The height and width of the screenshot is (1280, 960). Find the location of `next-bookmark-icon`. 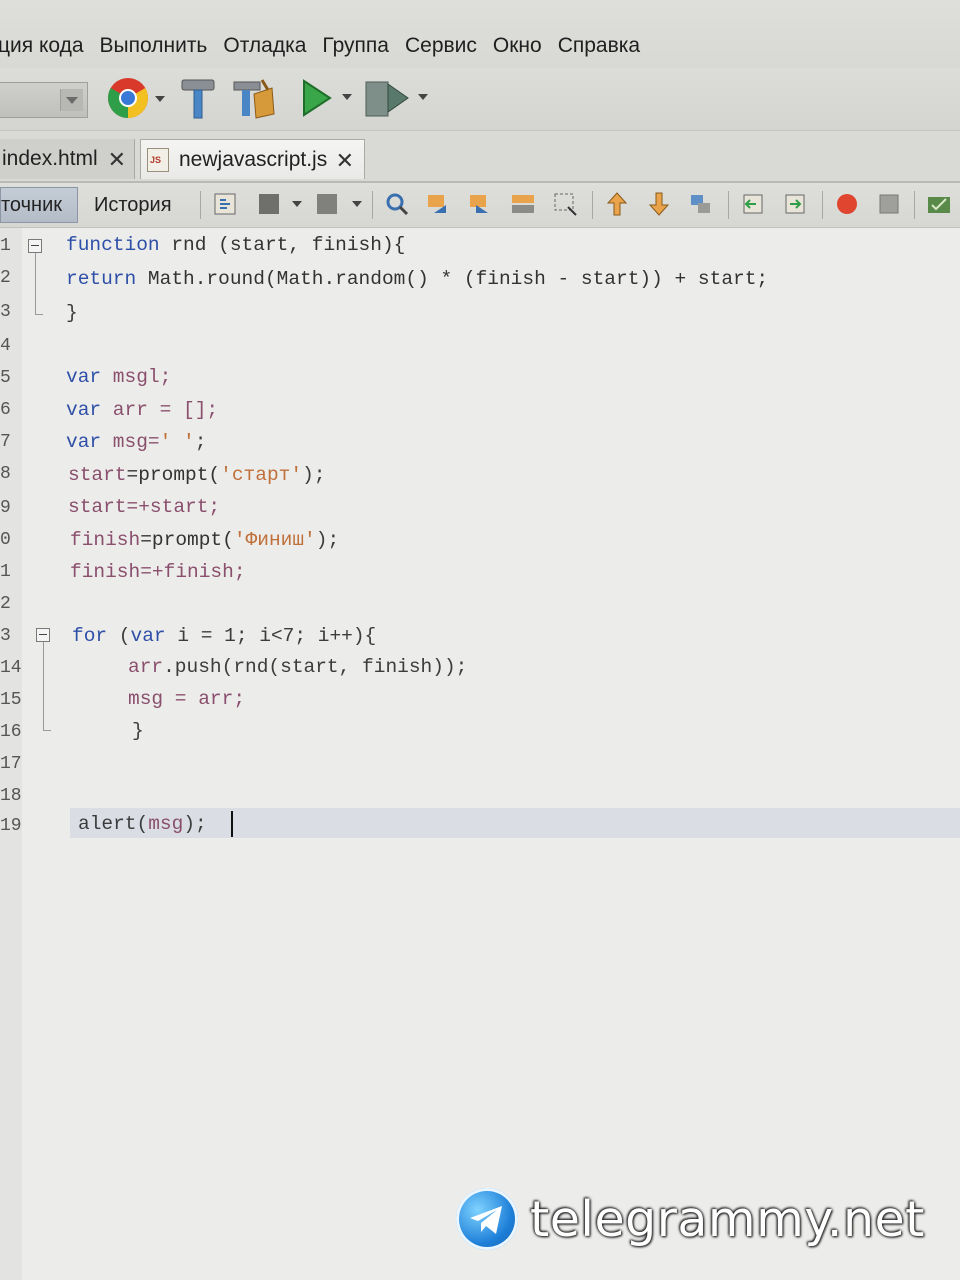

next-bookmark-icon is located at coordinates (659, 204).